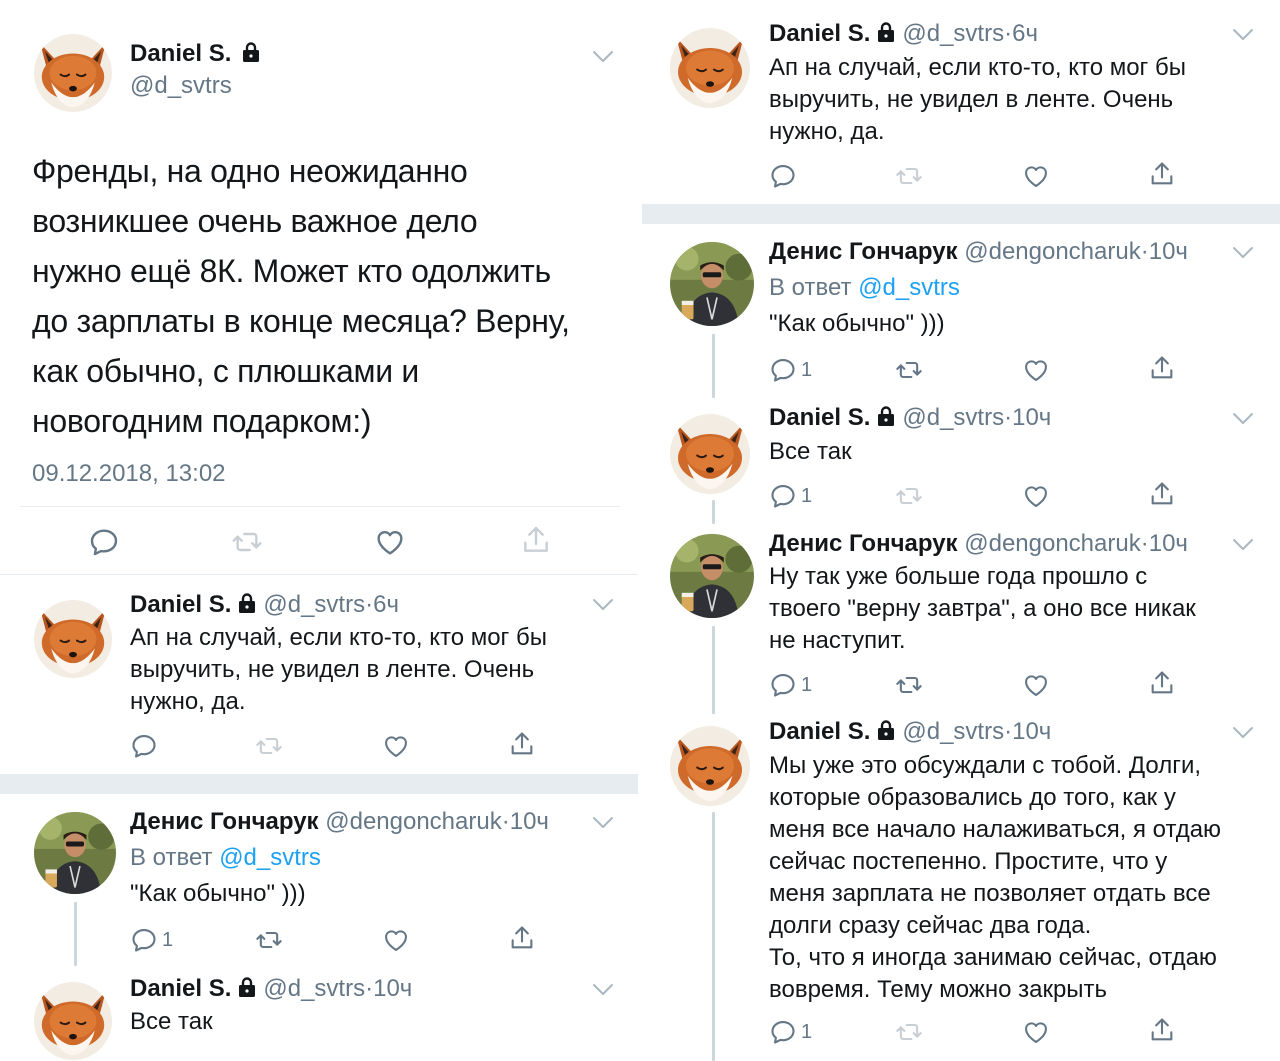  I want to click on retweet-icon, so click(247, 542).